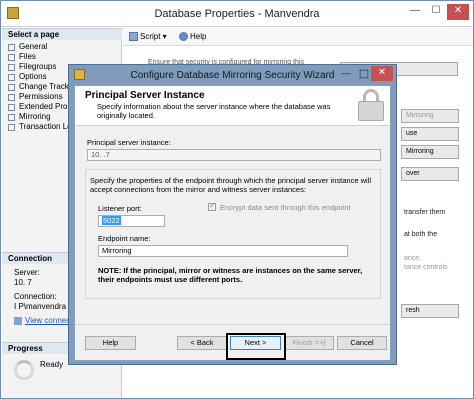 The height and width of the screenshot is (399, 474). What do you see at coordinates (382, 73) in the screenshot?
I see `wizard-close-button: ✕` at bounding box center [382, 73].